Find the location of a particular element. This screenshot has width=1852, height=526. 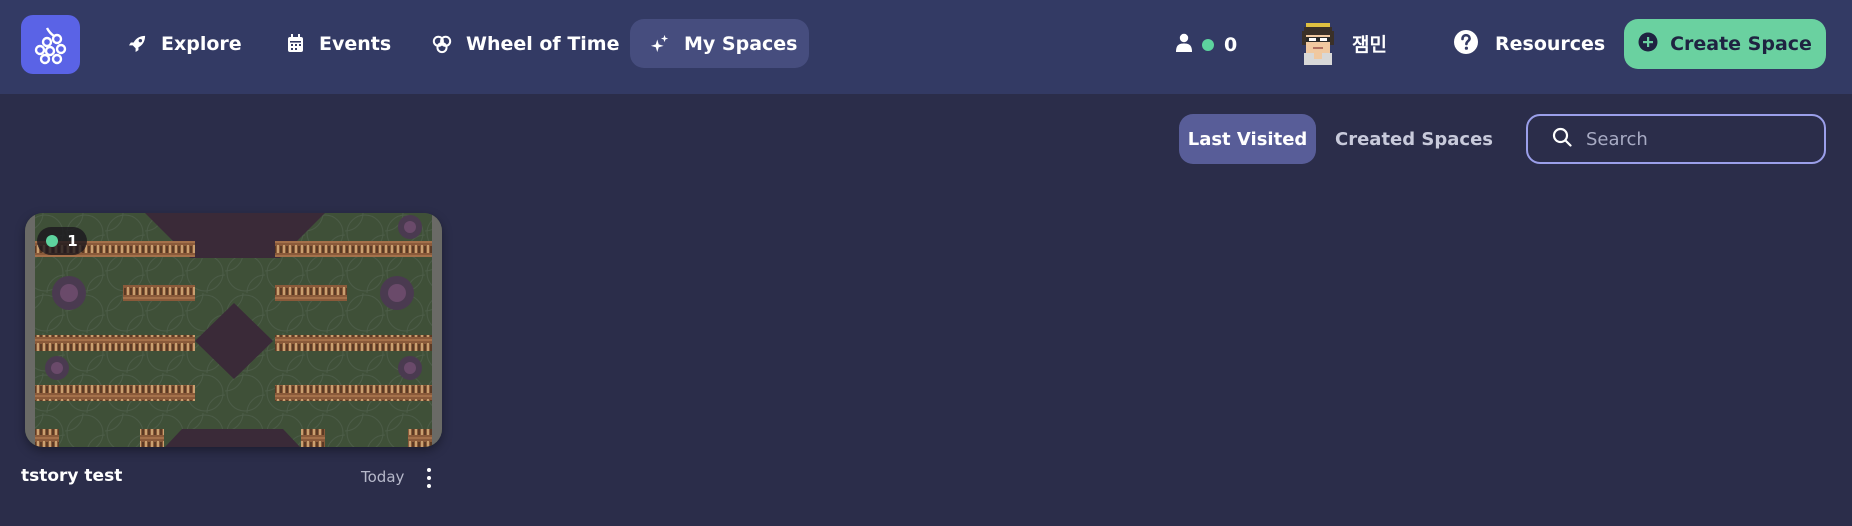

more-options-icon is located at coordinates (429, 478).